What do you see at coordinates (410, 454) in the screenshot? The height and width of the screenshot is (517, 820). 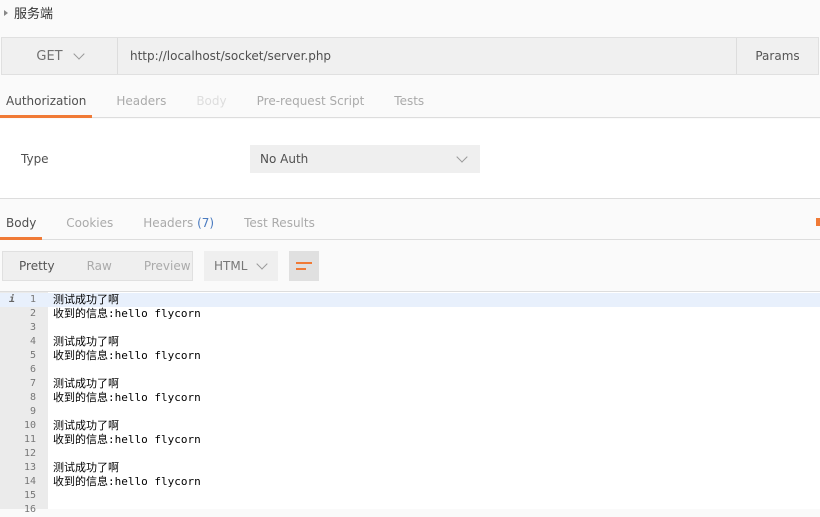 I see `code-line: 12` at bounding box center [410, 454].